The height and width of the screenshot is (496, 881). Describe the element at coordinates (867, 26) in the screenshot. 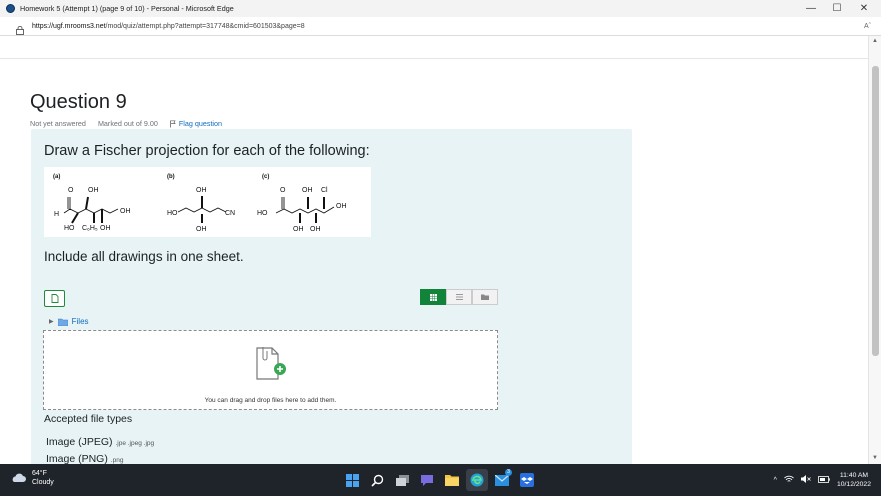

I see `read-aloud-icon: Aˆ` at that location.